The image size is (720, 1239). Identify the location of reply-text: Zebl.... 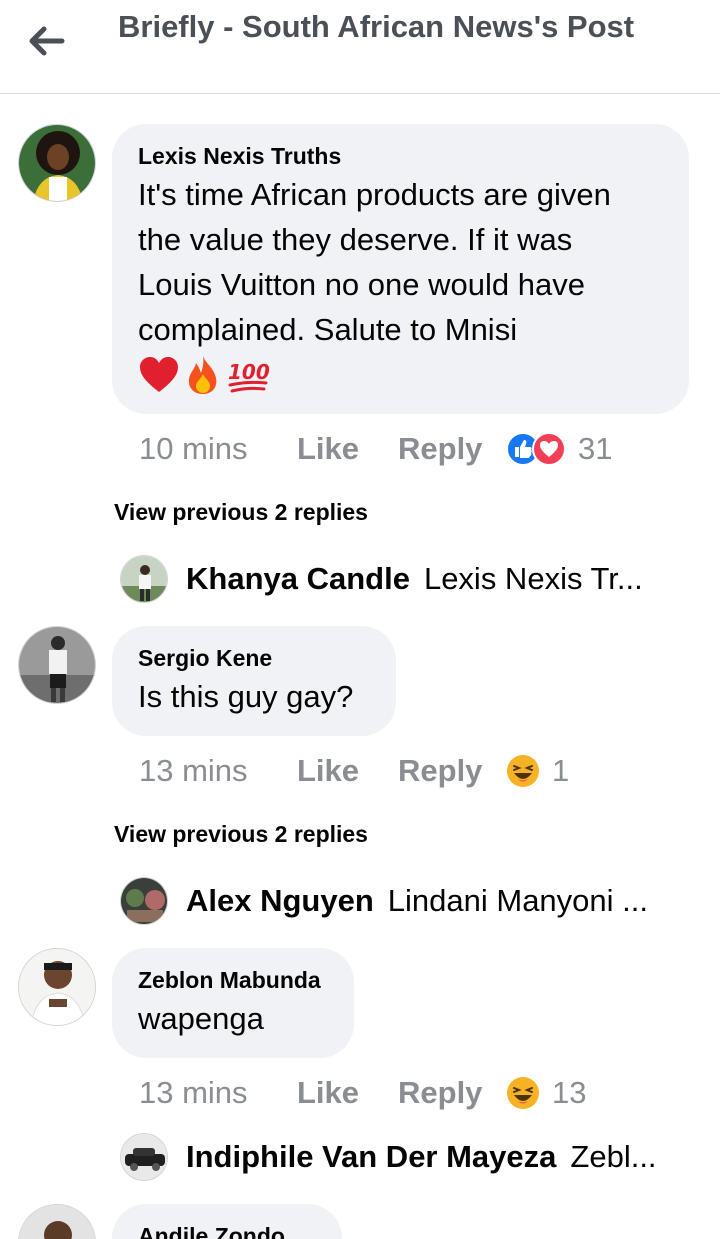
(613, 1156).